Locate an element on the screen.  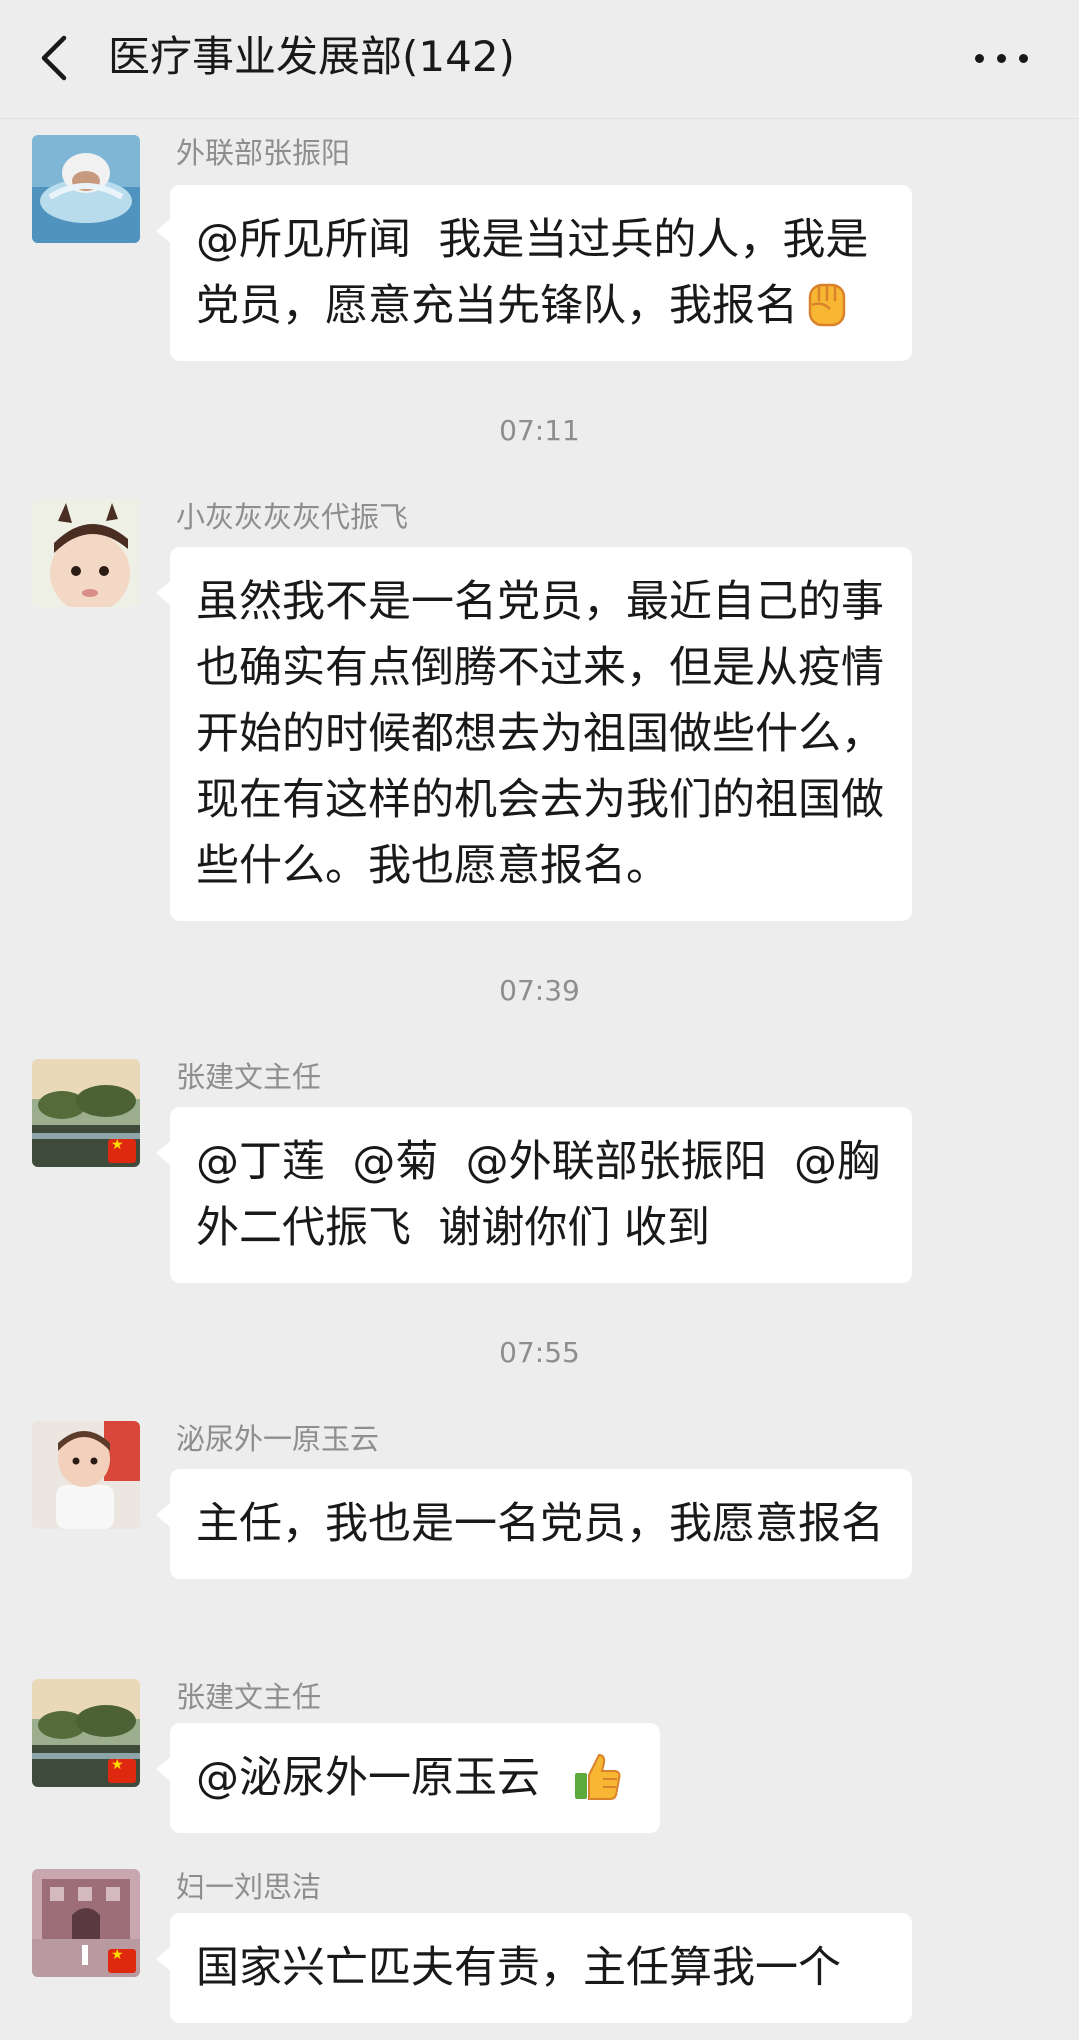
swimmer-photo-icon is located at coordinates (86, 189).